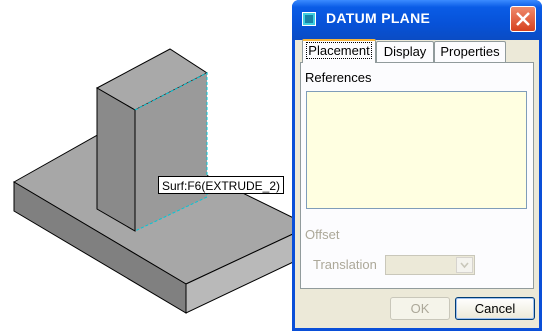 This screenshot has height=331, width=542. What do you see at coordinates (416, 150) in the screenshot?
I see `references-collector` at bounding box center [416, 150].